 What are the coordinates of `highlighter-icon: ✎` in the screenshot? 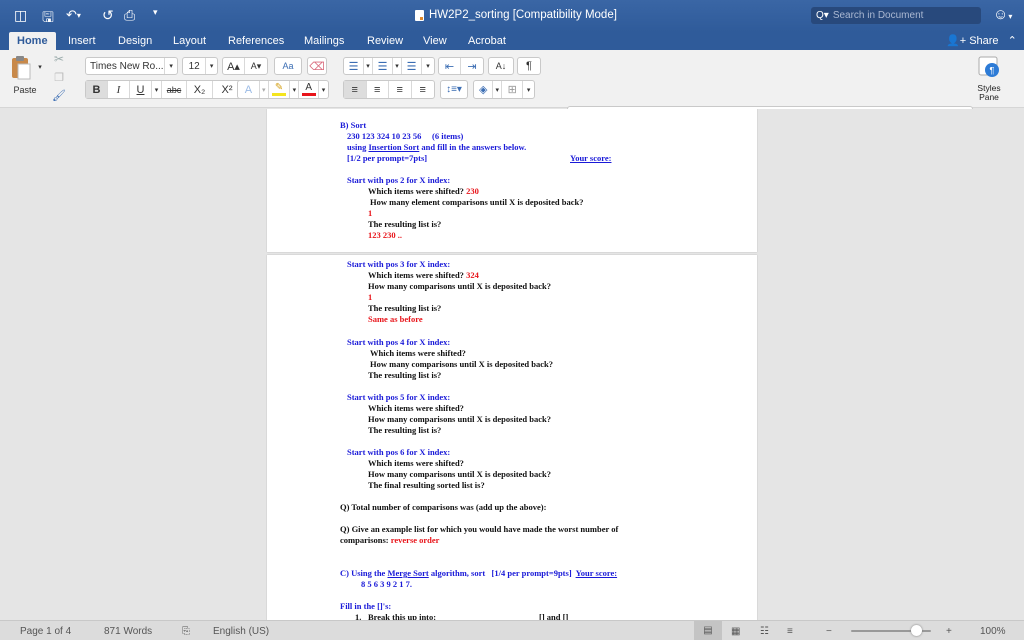 It's located at (279, 87).